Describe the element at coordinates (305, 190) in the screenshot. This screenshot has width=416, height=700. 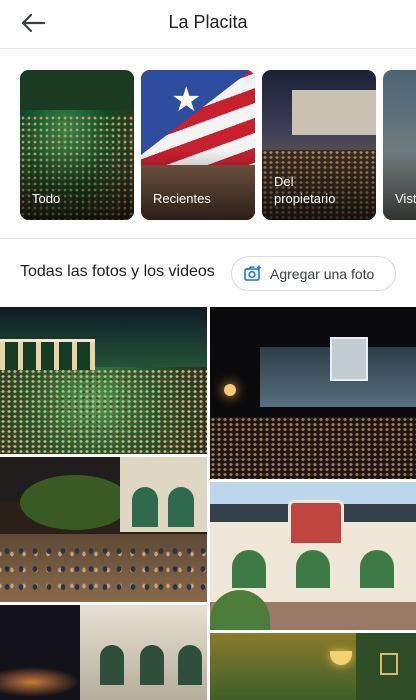
I see `category-tile-label: Del propietario` at that location.